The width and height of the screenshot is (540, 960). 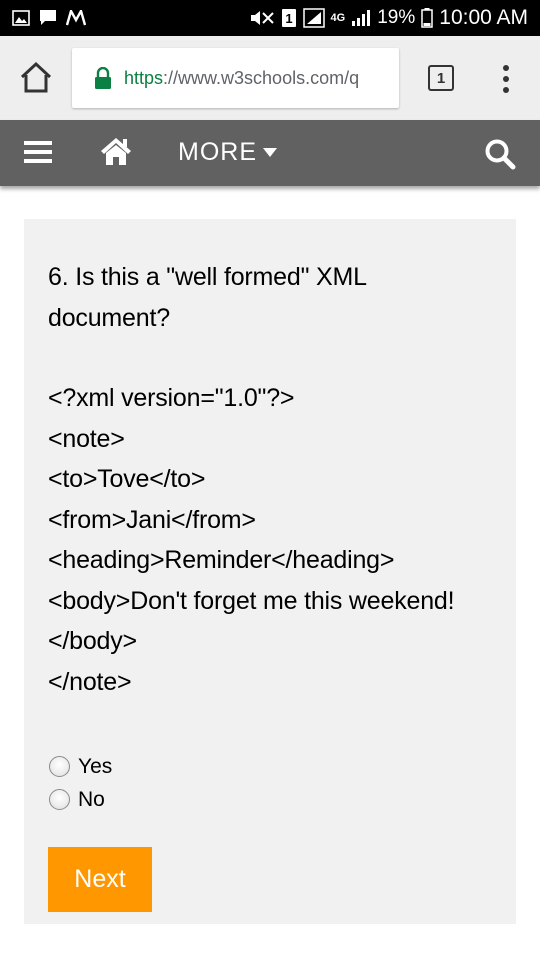 What do you see at coordinates (251, 600) in the screenshot?
I see `code-line: <body>Don't forget me this weekend!` at bounding box center [251, 600].